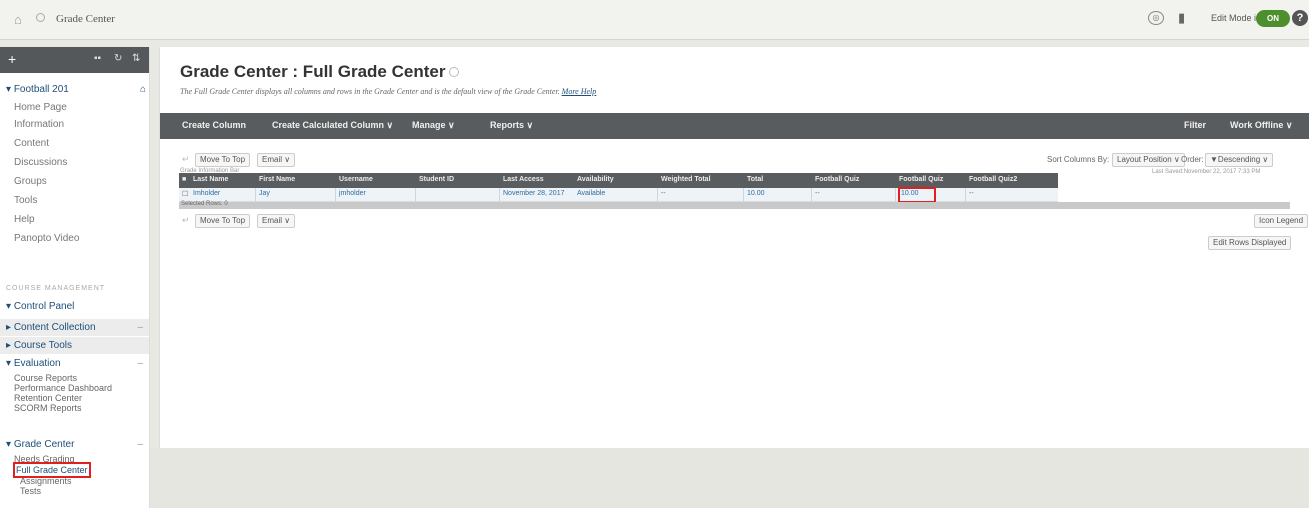 The width and height of the screenshot is (1309, 508). Describe the element at coordinates (1148, 160) in the screenshot. I see `sort-columns-select: Layout Position ∨` at that location.